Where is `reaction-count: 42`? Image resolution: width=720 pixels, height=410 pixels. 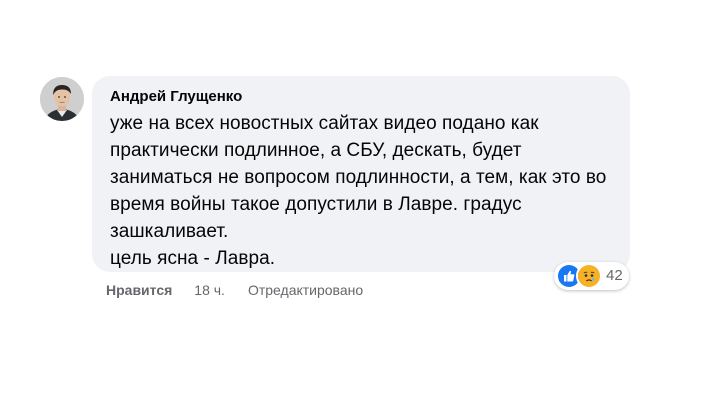 reaction-count: 42 is located at coordinates (614, 275).